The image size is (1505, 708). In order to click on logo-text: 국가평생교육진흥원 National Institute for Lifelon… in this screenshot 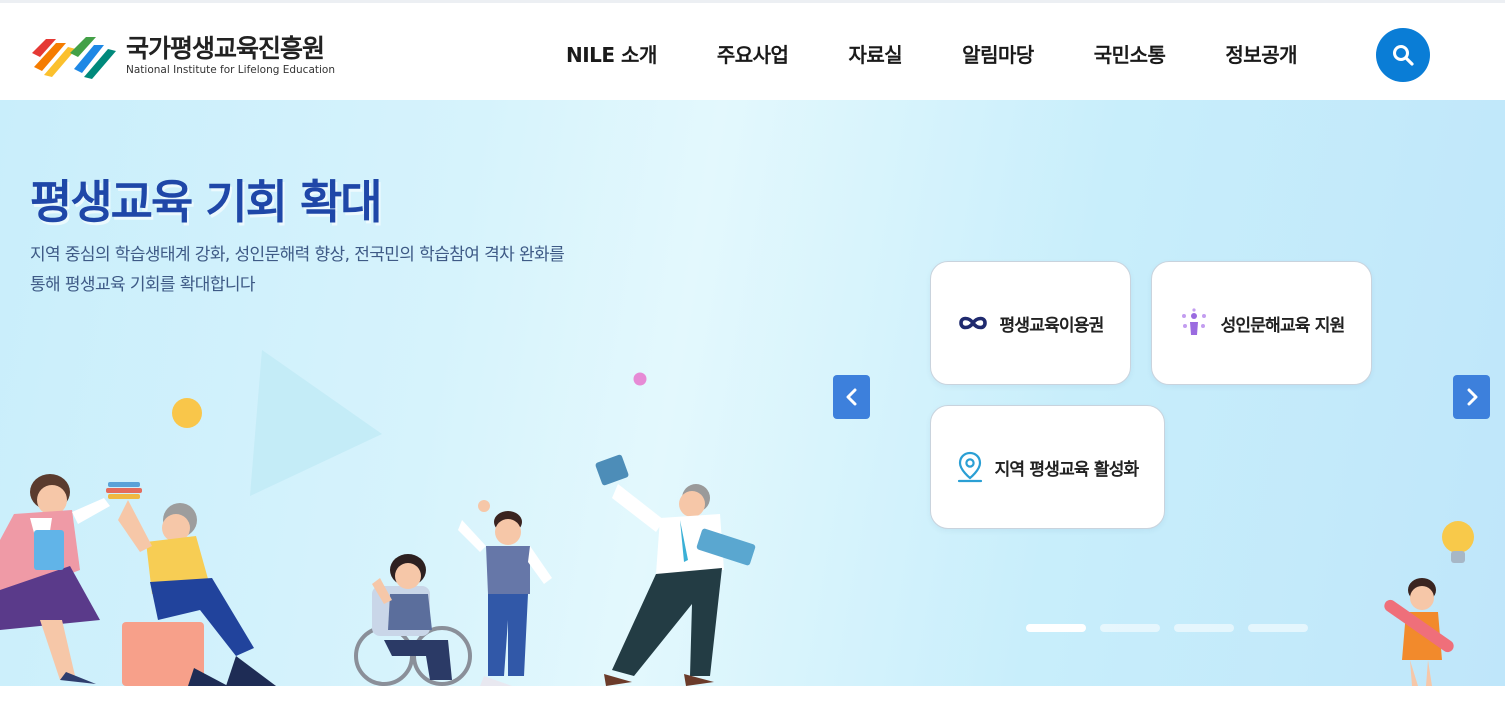, I will do `click(231, 54)`.